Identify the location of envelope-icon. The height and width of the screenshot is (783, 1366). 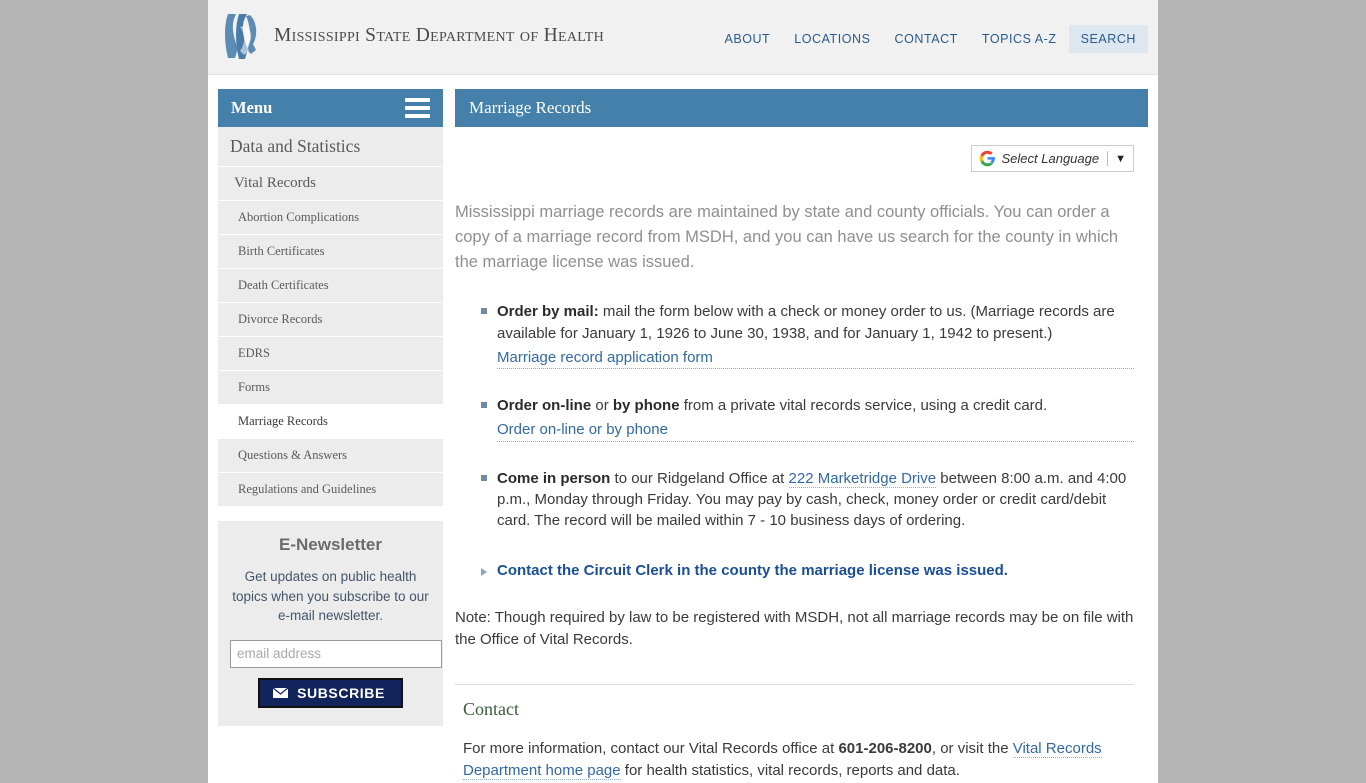
(281, 692).